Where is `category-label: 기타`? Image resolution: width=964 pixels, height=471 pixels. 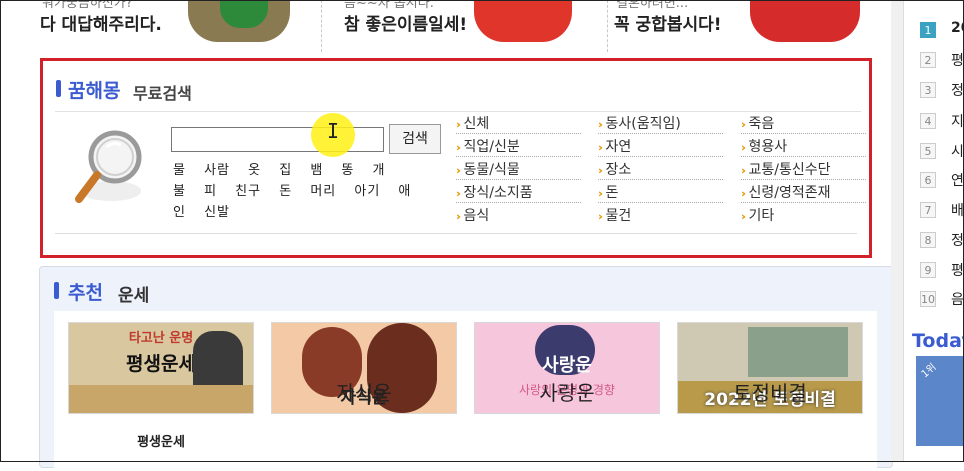
category-label: 기타 is located at coordinates (761, 216).